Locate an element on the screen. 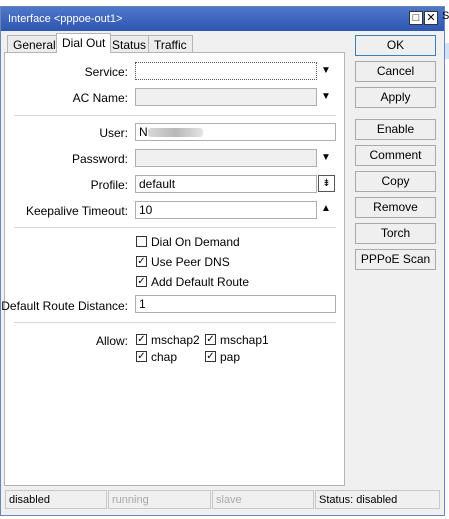 The width and height of the screenshot is (449, 519). torch-button: Torch is located at coordinates (395, 233).